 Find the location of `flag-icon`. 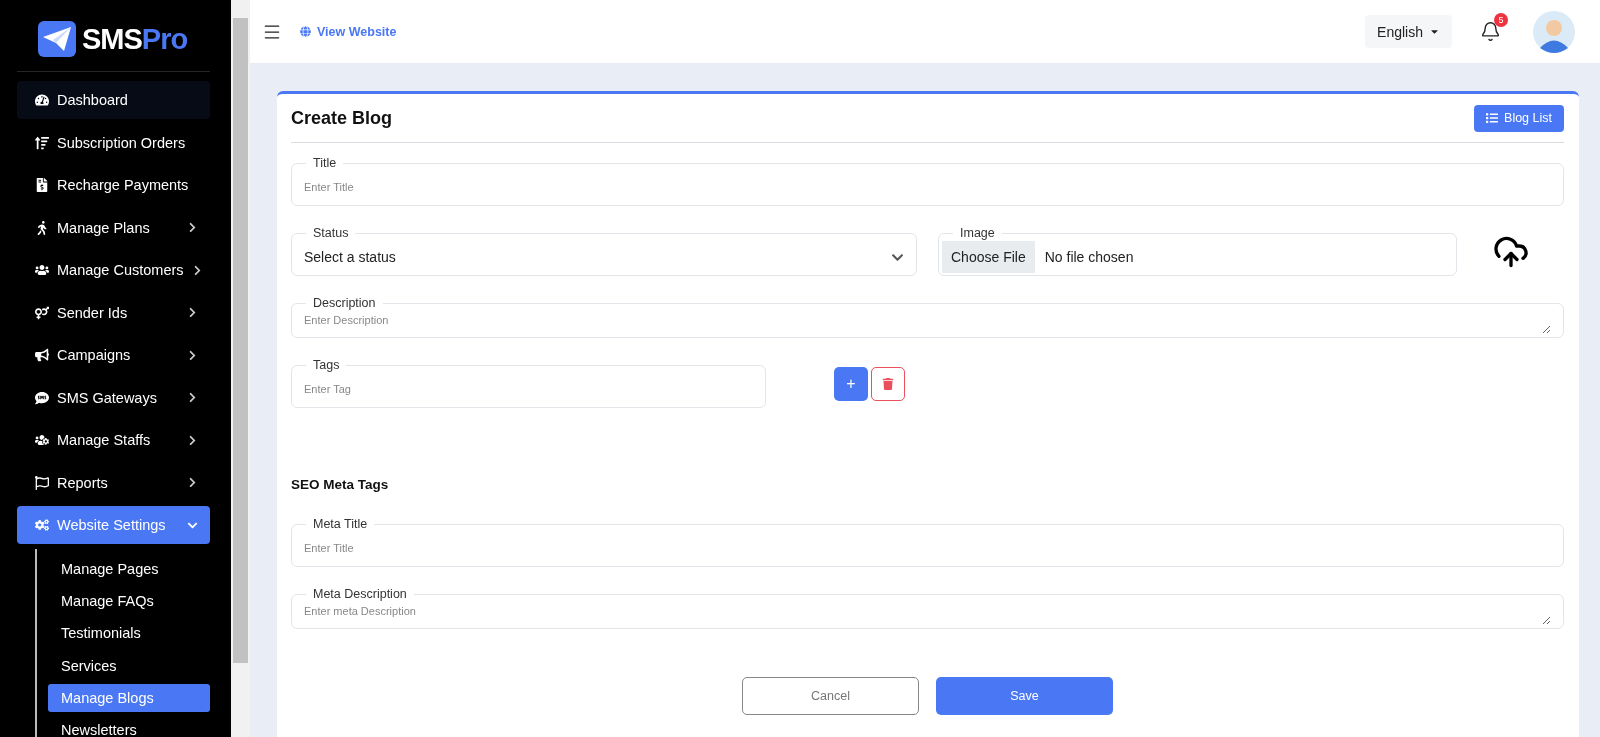

flag-icon is located at coordinates (42, 482).